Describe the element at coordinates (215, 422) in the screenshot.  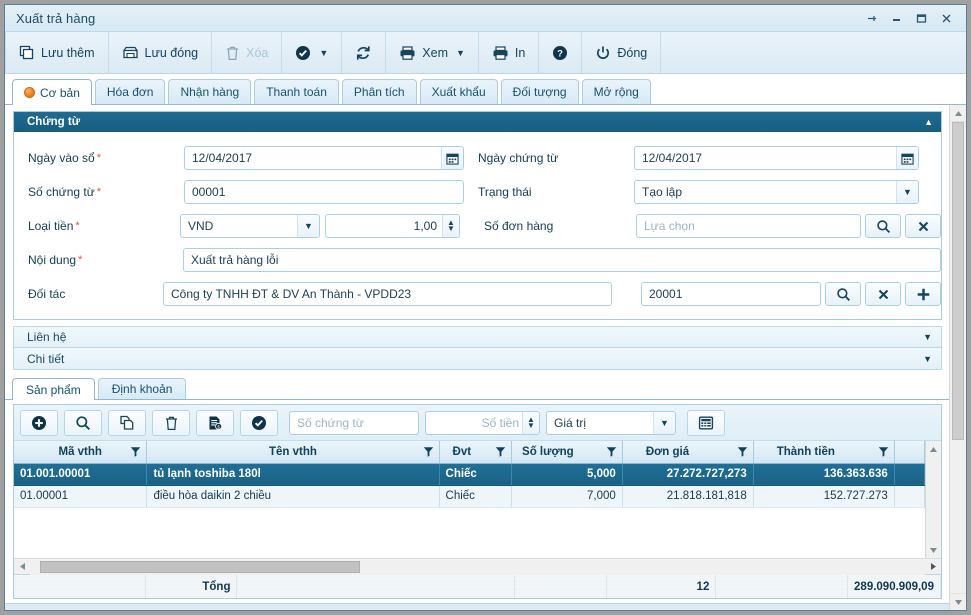
I see `document-button: $` at that location.